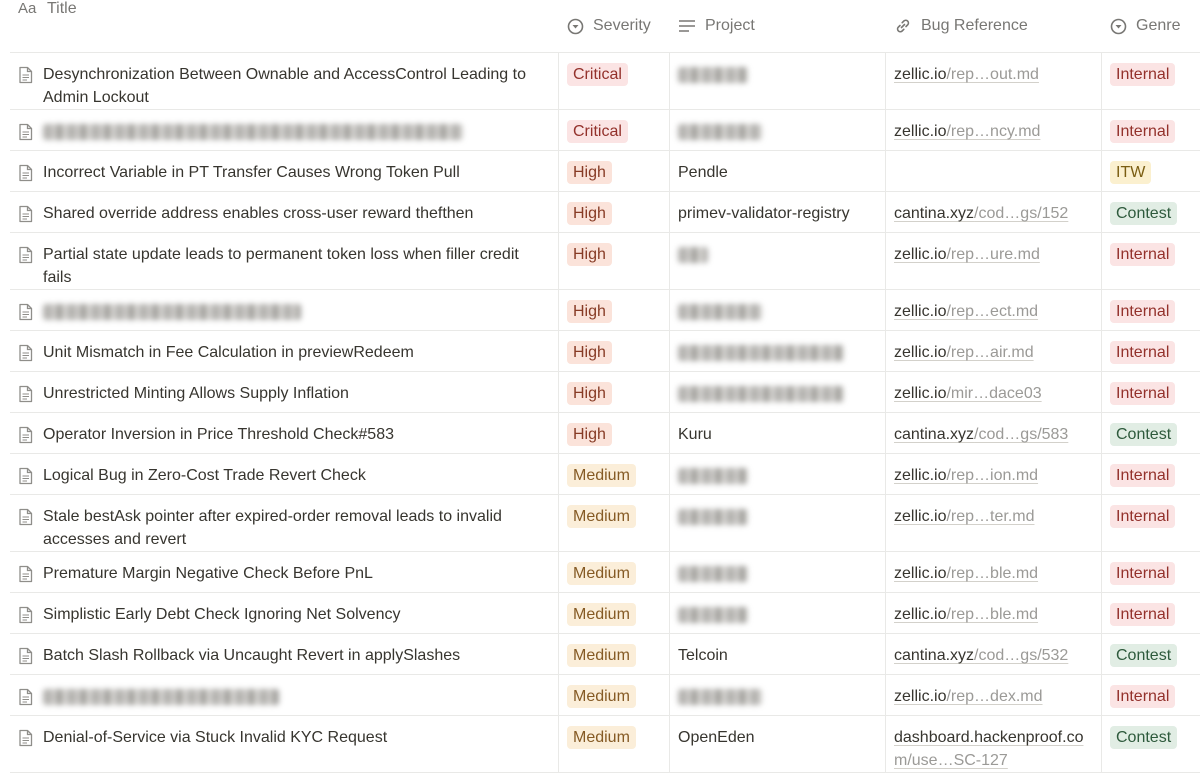  What do you see at coordinates (981, 434) in the screenshot?
I see `bug-reference-link: cantina.xyz/cod…gs/583` at bounding box center [981, 434].